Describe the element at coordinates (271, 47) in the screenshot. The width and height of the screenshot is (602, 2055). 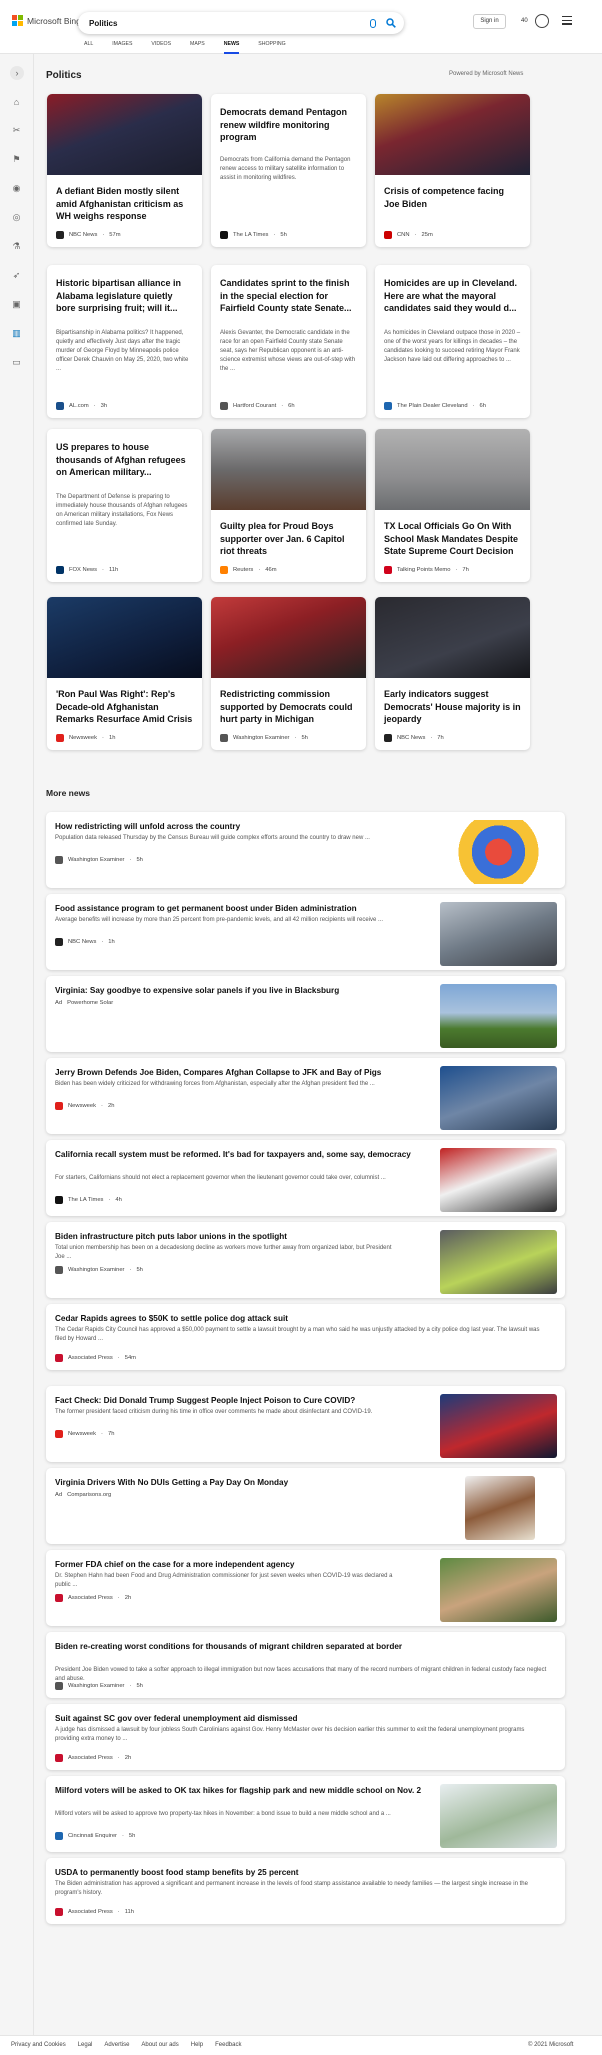
I see `tab-shopping: SHOPPING` at that location.